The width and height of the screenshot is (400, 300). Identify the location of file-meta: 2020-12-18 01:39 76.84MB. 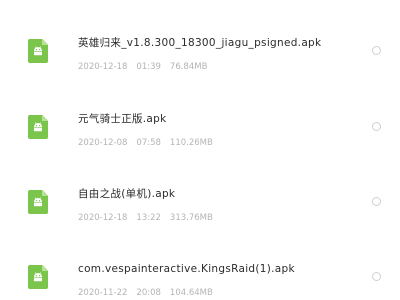
(142, 67).